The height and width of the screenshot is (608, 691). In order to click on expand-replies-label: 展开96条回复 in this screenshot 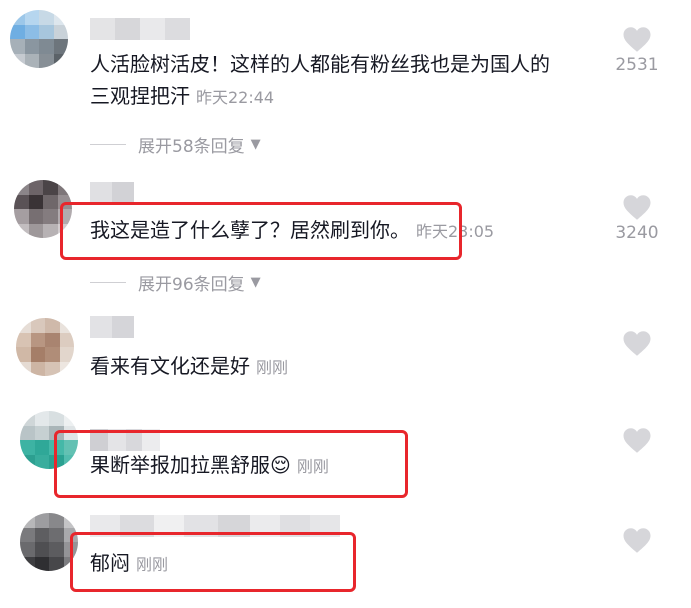, I will do `click(191, 285)`.